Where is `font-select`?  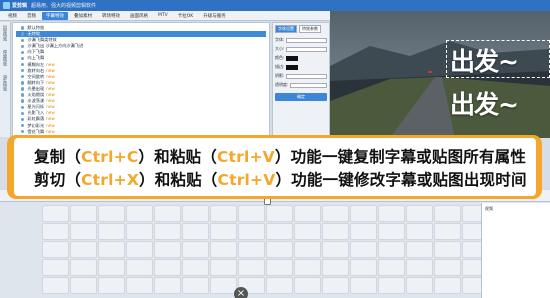
font-select is located at coordinates (306, 40).